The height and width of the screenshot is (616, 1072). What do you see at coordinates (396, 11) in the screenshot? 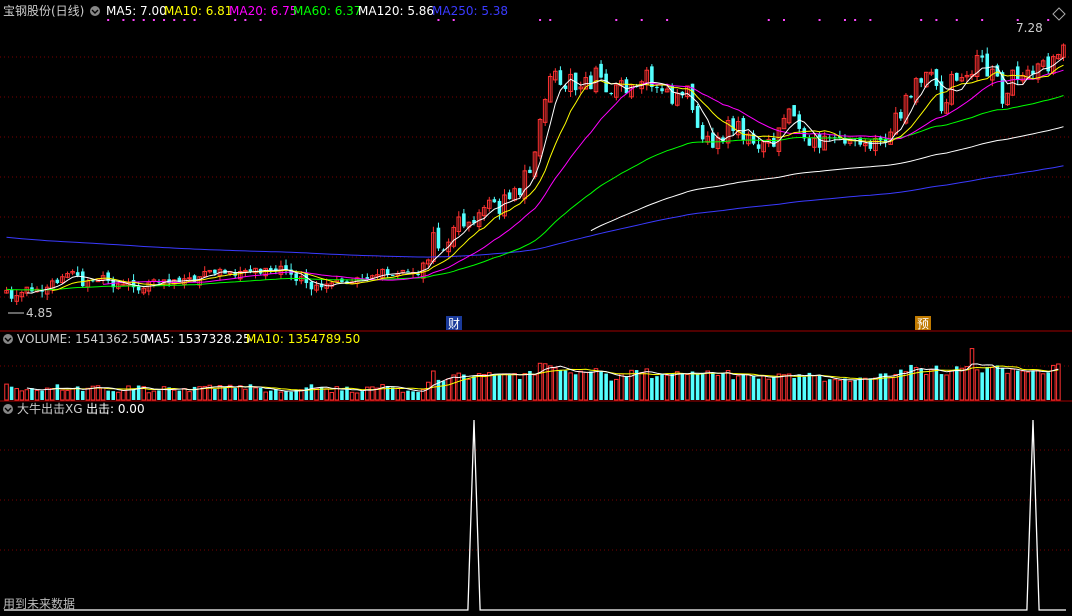
I see `ma120-label: MA120: 5.86` at bounding box center [396, 11].